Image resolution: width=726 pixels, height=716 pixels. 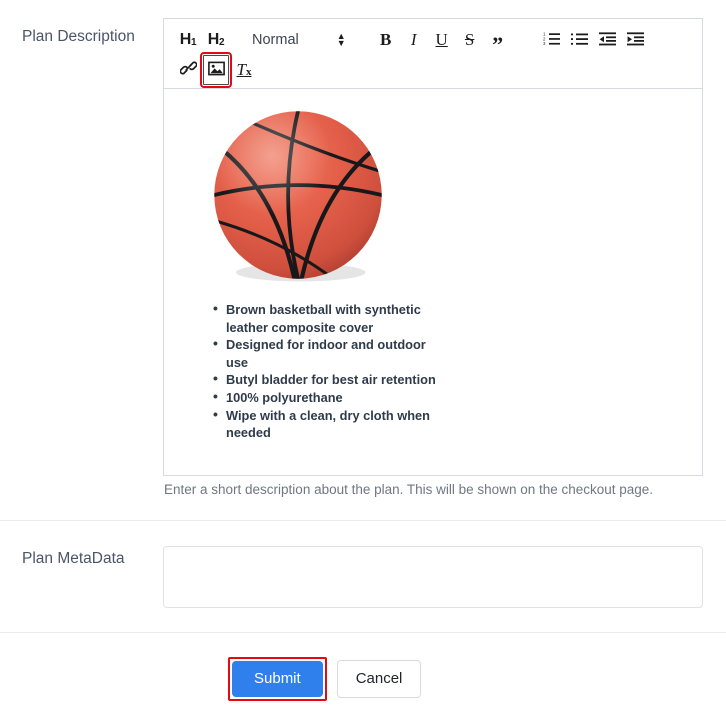 I want to click on editor-toolbar: H1 H2 Normal ▲ ▼ B I U S ” 1 2 3 Tx, so click(x=433, y=54).